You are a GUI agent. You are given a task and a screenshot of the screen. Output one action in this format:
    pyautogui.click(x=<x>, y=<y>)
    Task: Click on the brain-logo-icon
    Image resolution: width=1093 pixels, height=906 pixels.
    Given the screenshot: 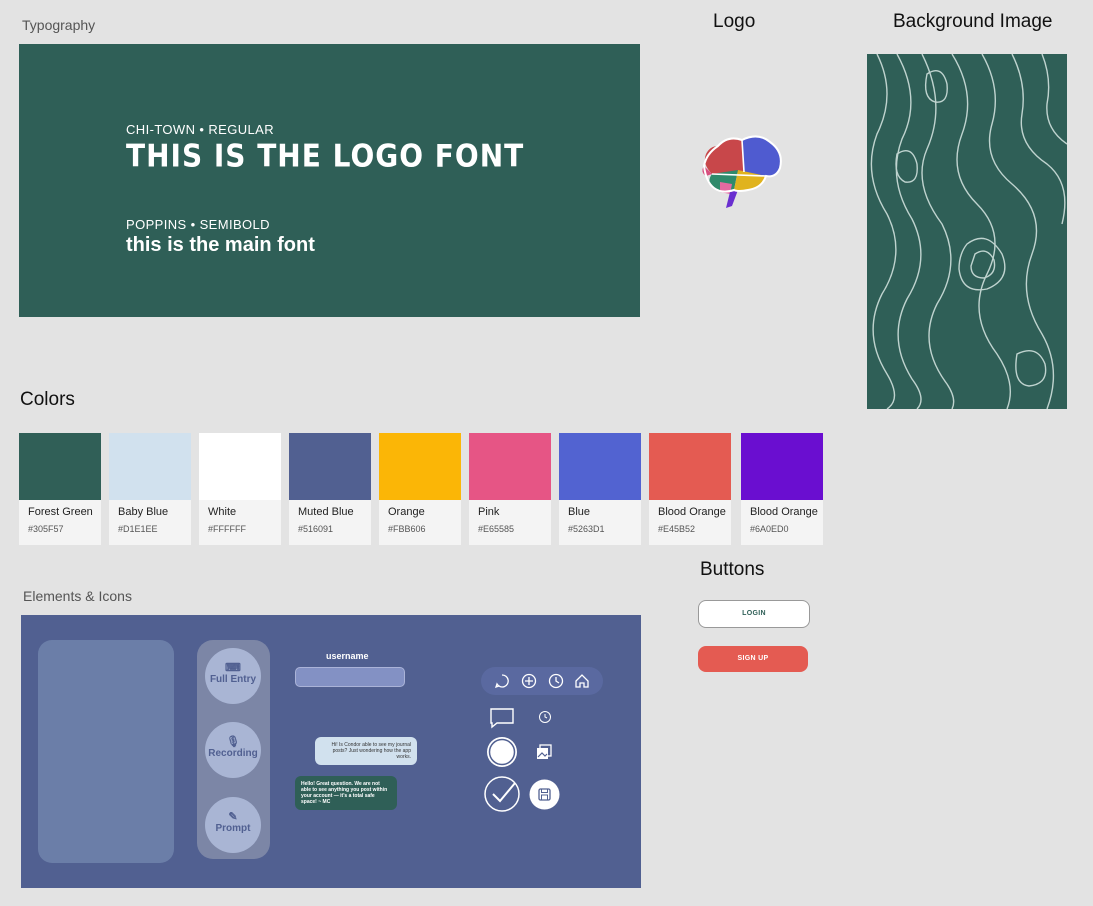 What is the action you would take?
    pyautogui.click(x=741, y=172)
    